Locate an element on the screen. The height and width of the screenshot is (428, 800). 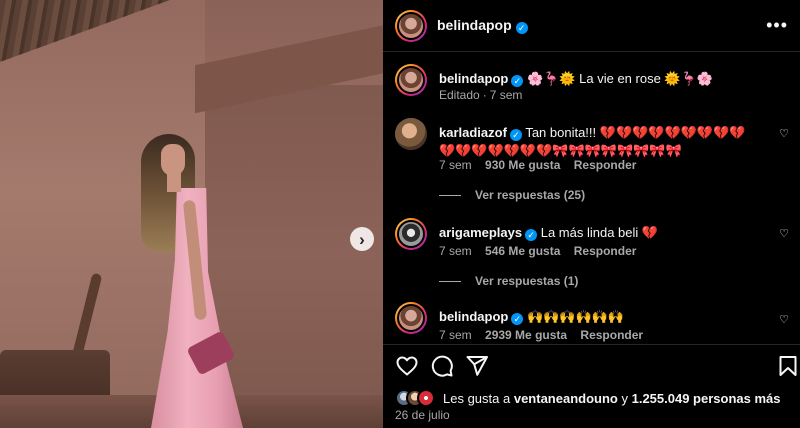
comment-meta: 7 sem 546 Me gusta Responder is located at coordinates (542, 251).